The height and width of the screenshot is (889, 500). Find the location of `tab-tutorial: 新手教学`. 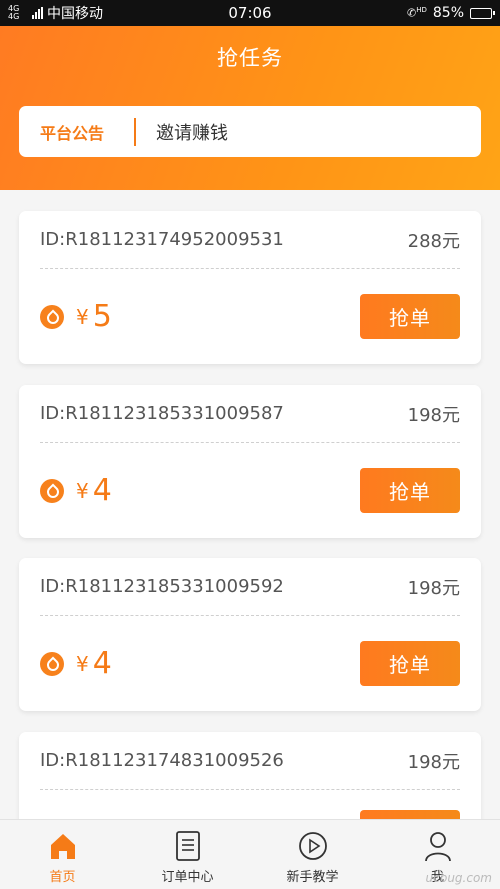

tab-tutorial: 新手教学 is located at coordinates (312, 854).